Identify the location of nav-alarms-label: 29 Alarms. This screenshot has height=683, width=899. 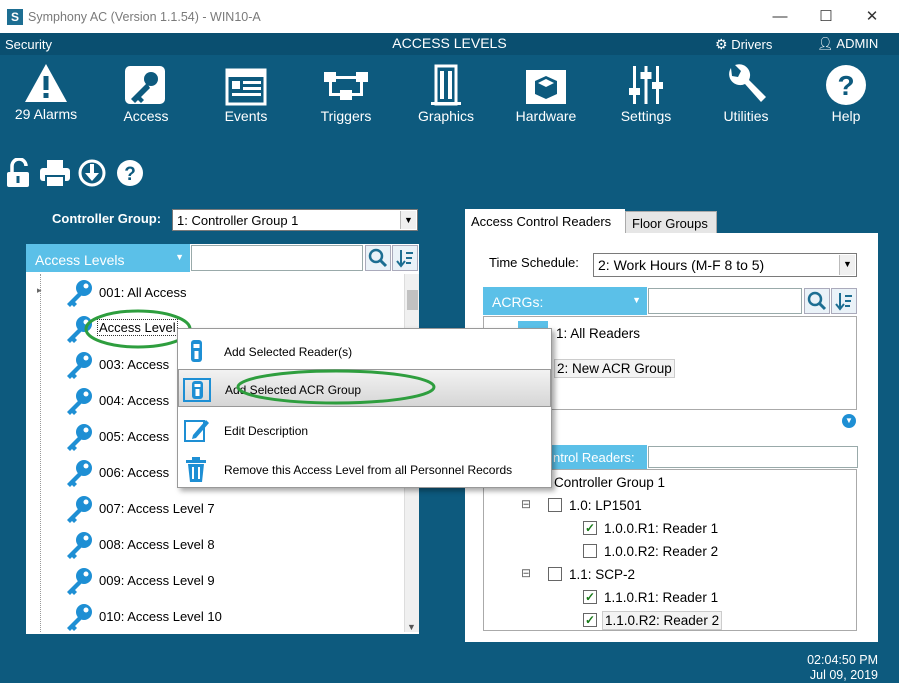
(46, 114).